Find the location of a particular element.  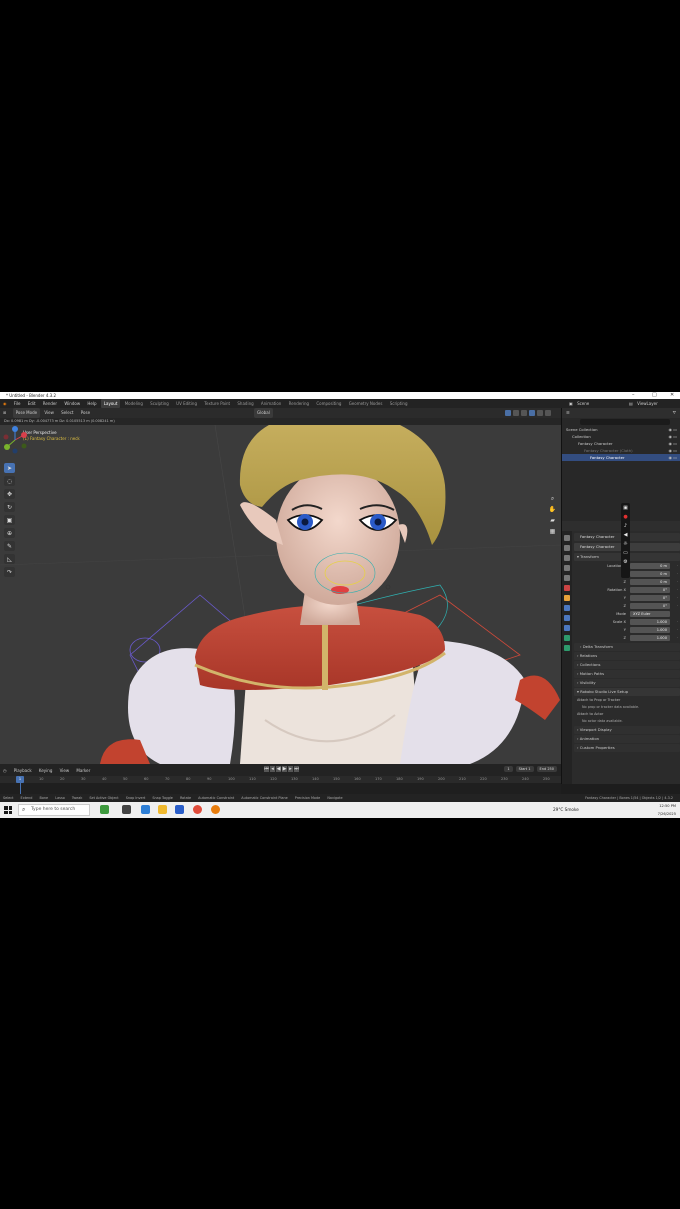

camera-flyout-icon: ▭ is located at coordinates (625, 553).